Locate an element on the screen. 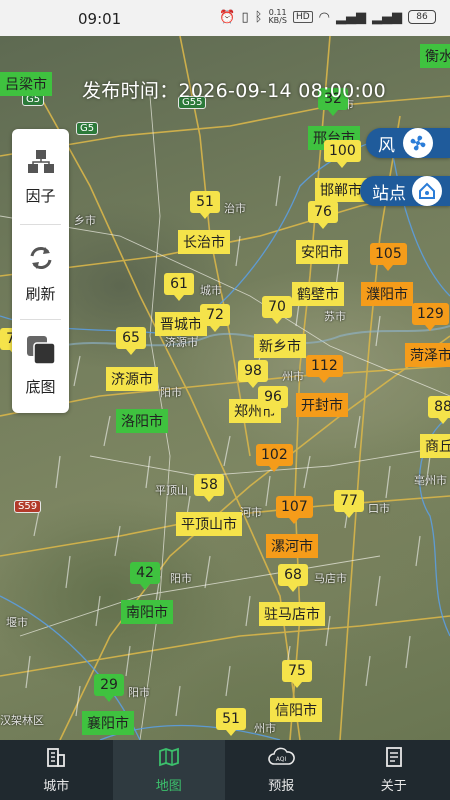  status-time: 09:01 is located at coordinates (100, 19).